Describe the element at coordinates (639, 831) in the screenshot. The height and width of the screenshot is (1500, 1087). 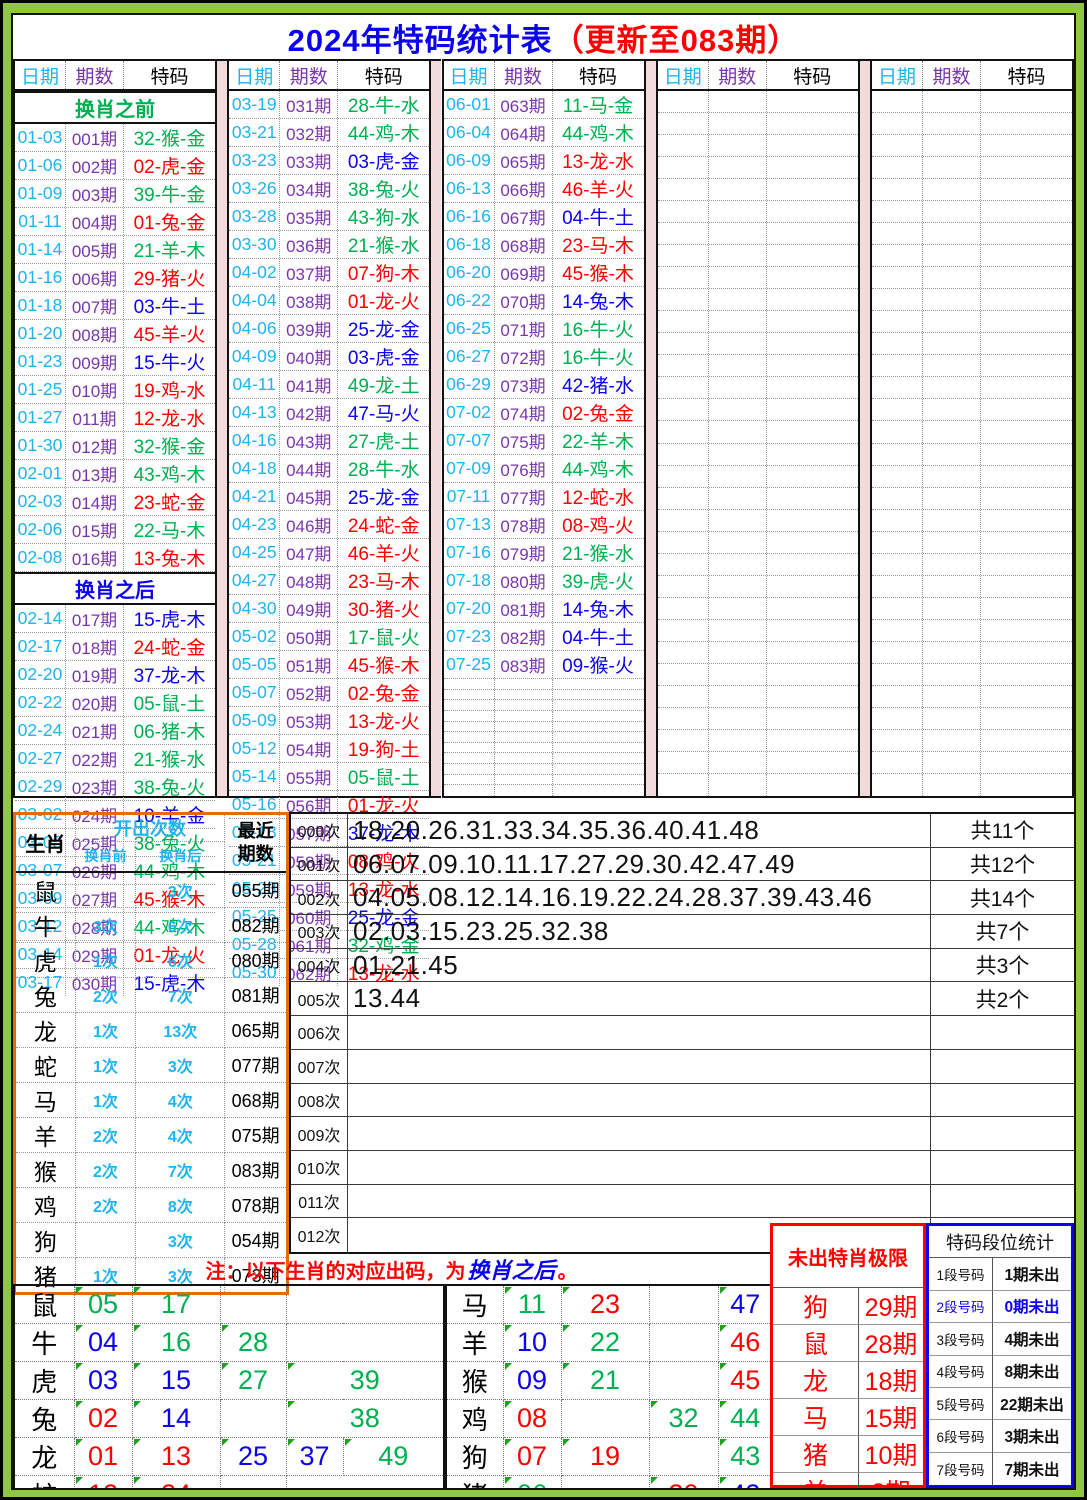
I see `frequency-numbers: 18.20.26.31.33.34.35.36.40.41.48` at that location.